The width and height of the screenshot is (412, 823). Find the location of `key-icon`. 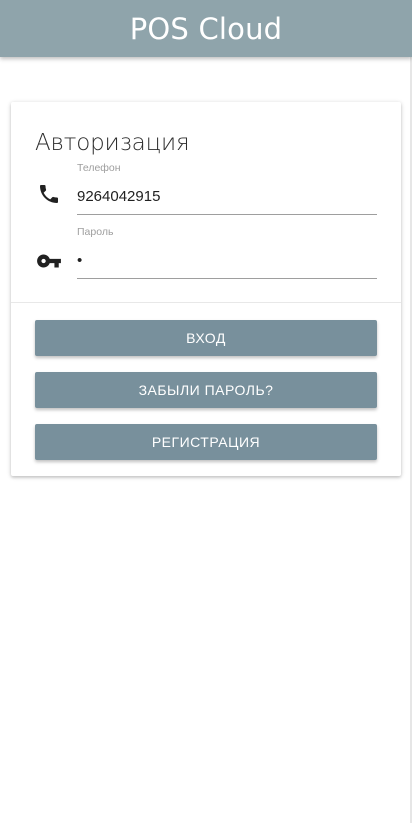

key-icon is located at coordinates (49, 261).